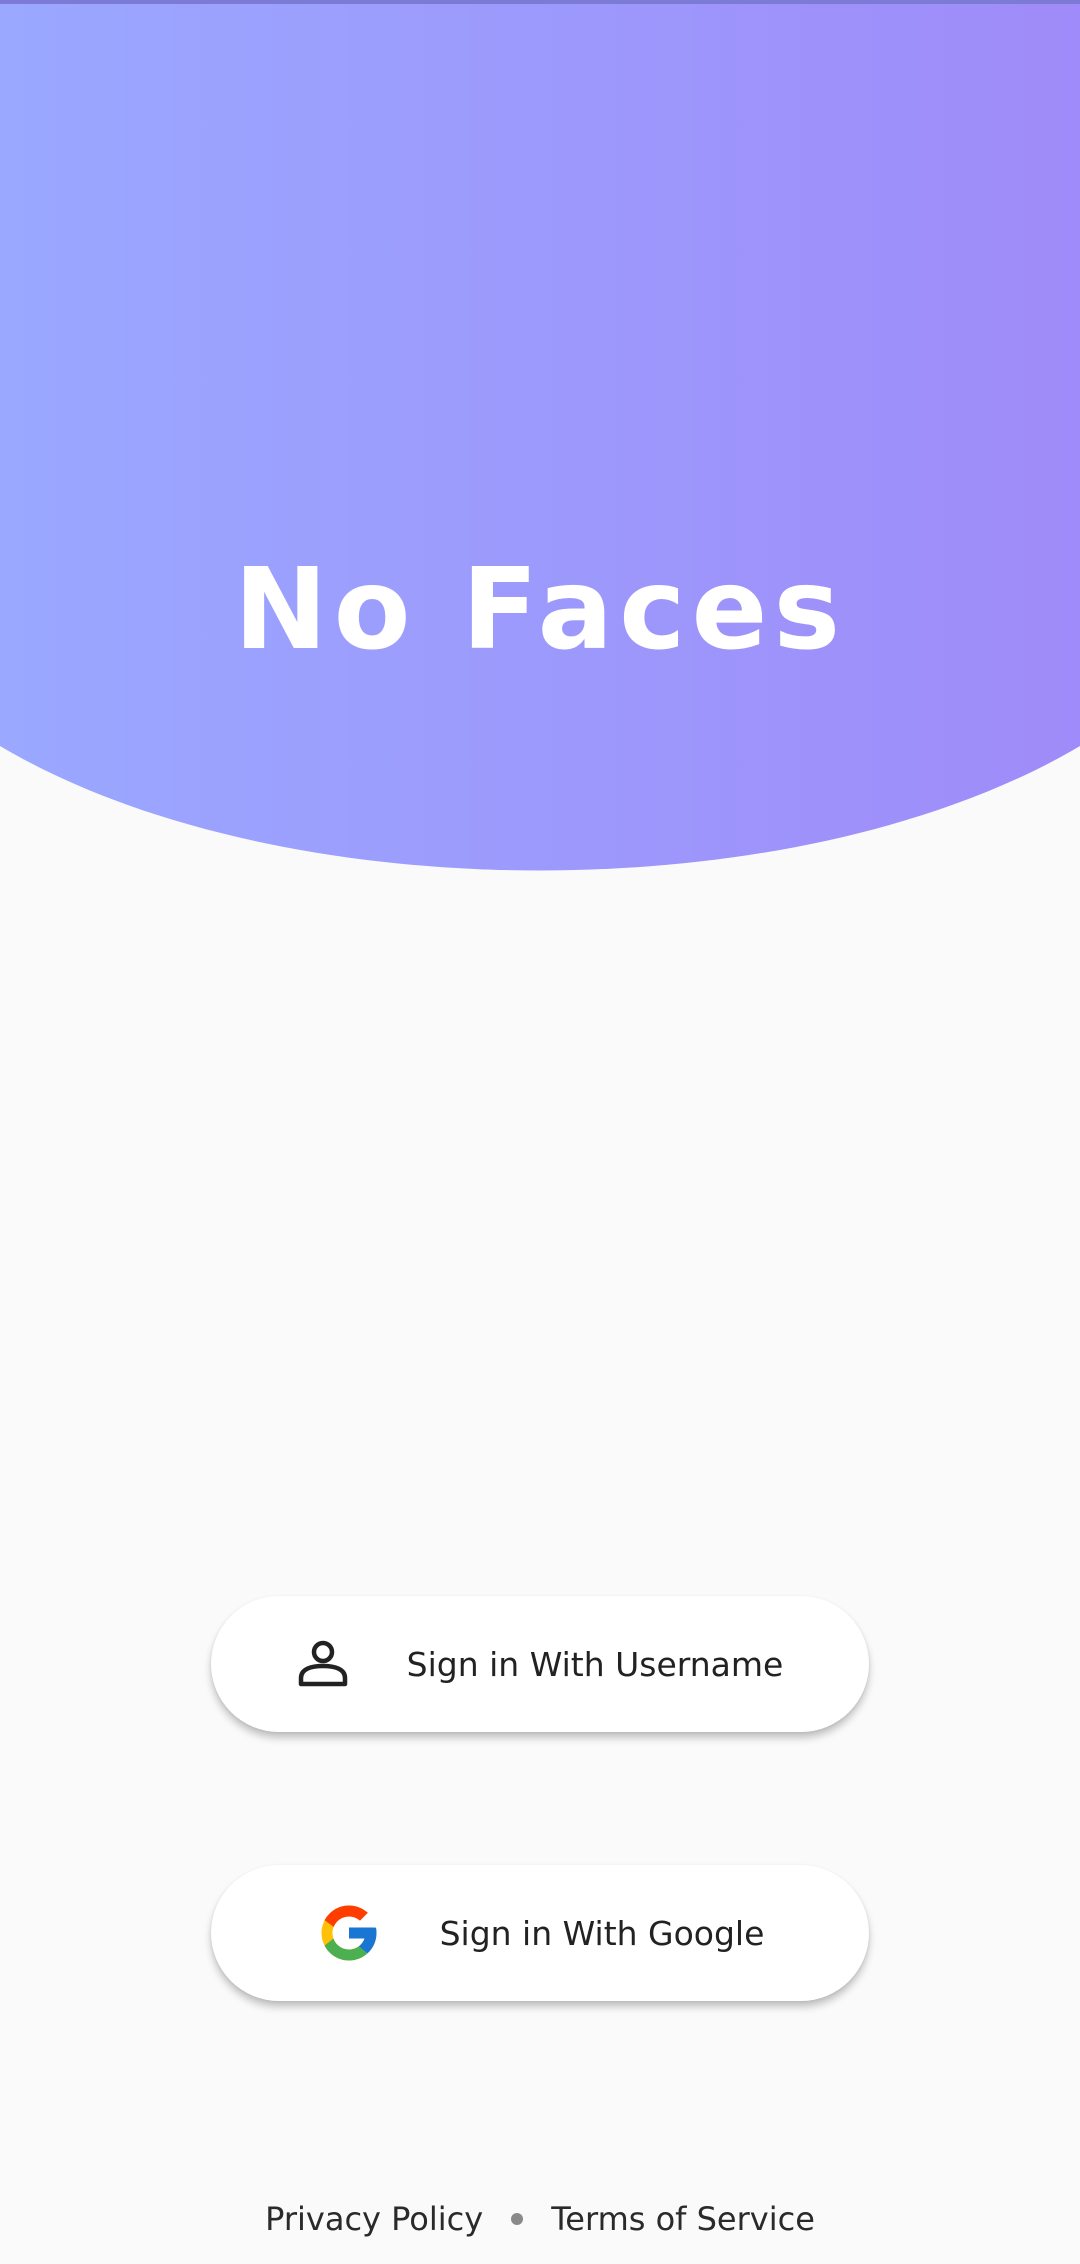 The height and width of the screenshot is (2264, 1080). I want to click on sign-in-google-label: Sign in With Google, so click(602, 1933).